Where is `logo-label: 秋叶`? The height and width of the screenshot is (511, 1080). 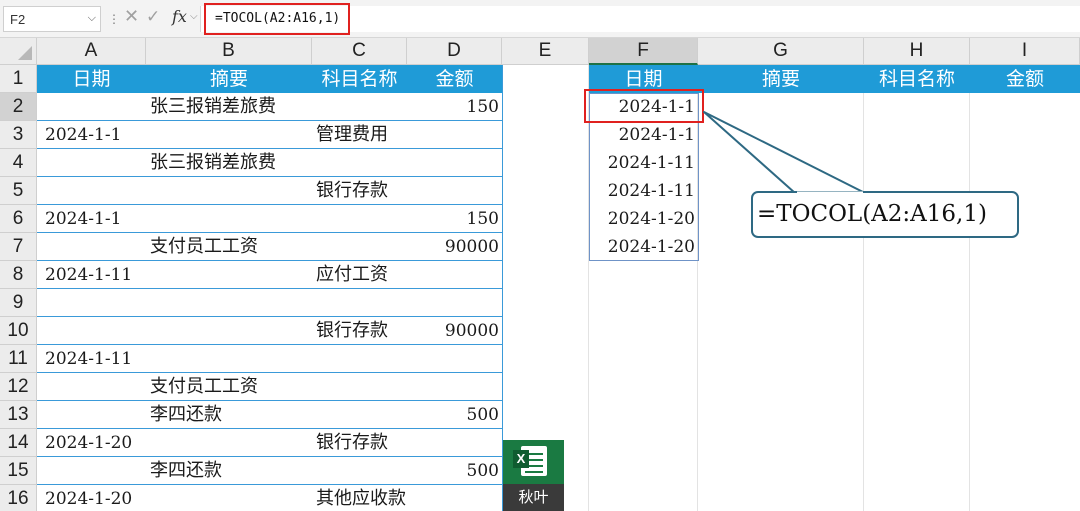
logo-label: 秋叶 is located at coordinates (533, 497).